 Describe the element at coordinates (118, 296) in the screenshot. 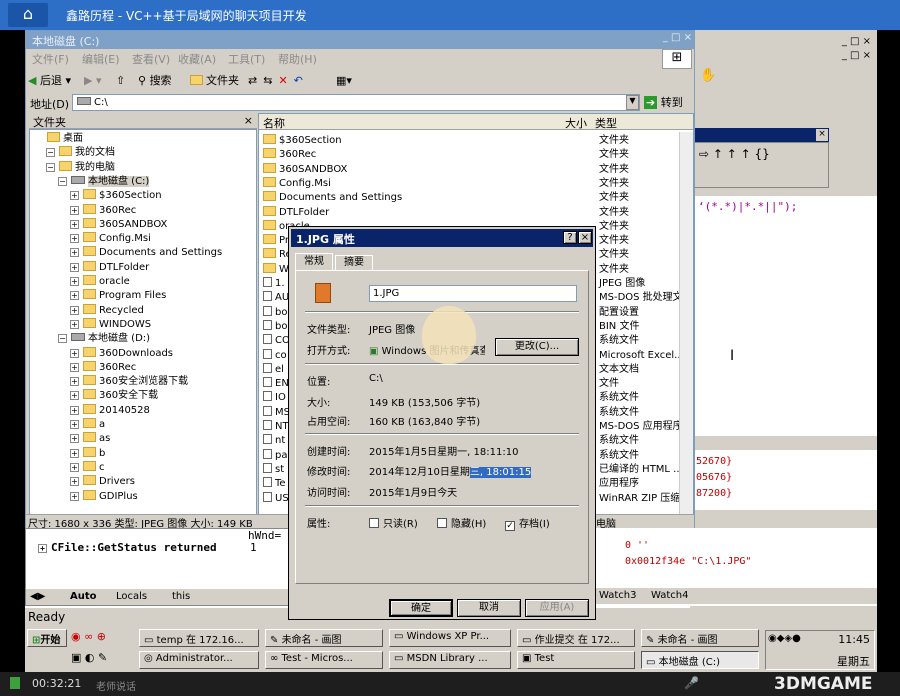

I see `tree-item: + Program Files` at that location.